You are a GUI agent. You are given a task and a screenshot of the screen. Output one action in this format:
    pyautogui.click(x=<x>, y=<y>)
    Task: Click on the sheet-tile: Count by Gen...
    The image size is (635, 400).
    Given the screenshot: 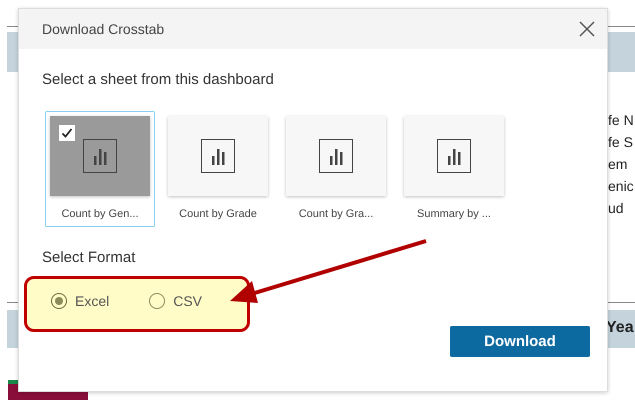 What is the action you would take?
    pyautogui.click(x=100, y=169)
    